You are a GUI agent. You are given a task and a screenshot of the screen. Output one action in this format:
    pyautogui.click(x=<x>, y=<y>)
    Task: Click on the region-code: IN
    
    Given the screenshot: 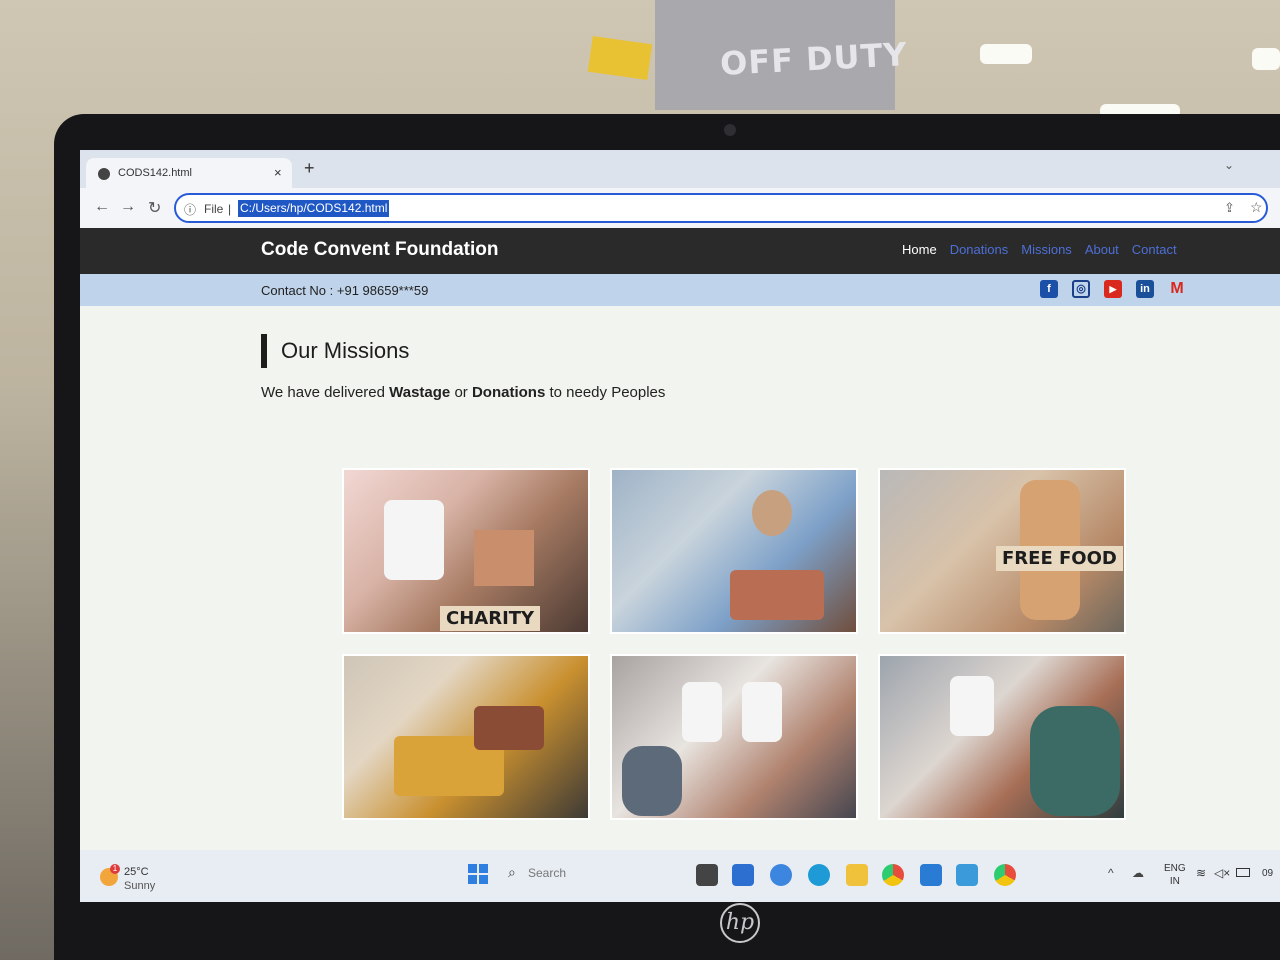 What is the action you would take?
    pyautogui.click(x=1174, y=881)
    